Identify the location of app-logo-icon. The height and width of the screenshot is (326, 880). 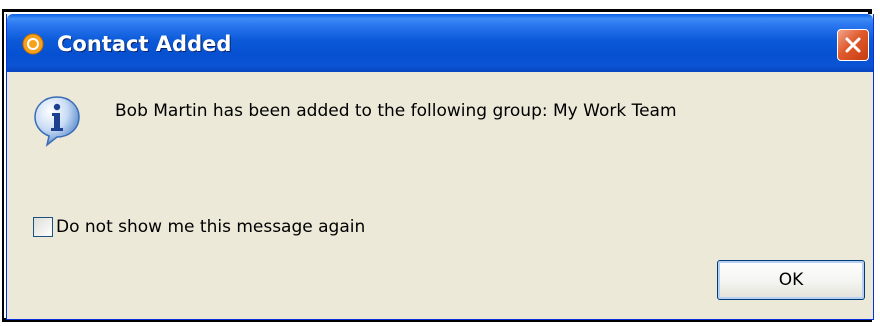
(33, 44).